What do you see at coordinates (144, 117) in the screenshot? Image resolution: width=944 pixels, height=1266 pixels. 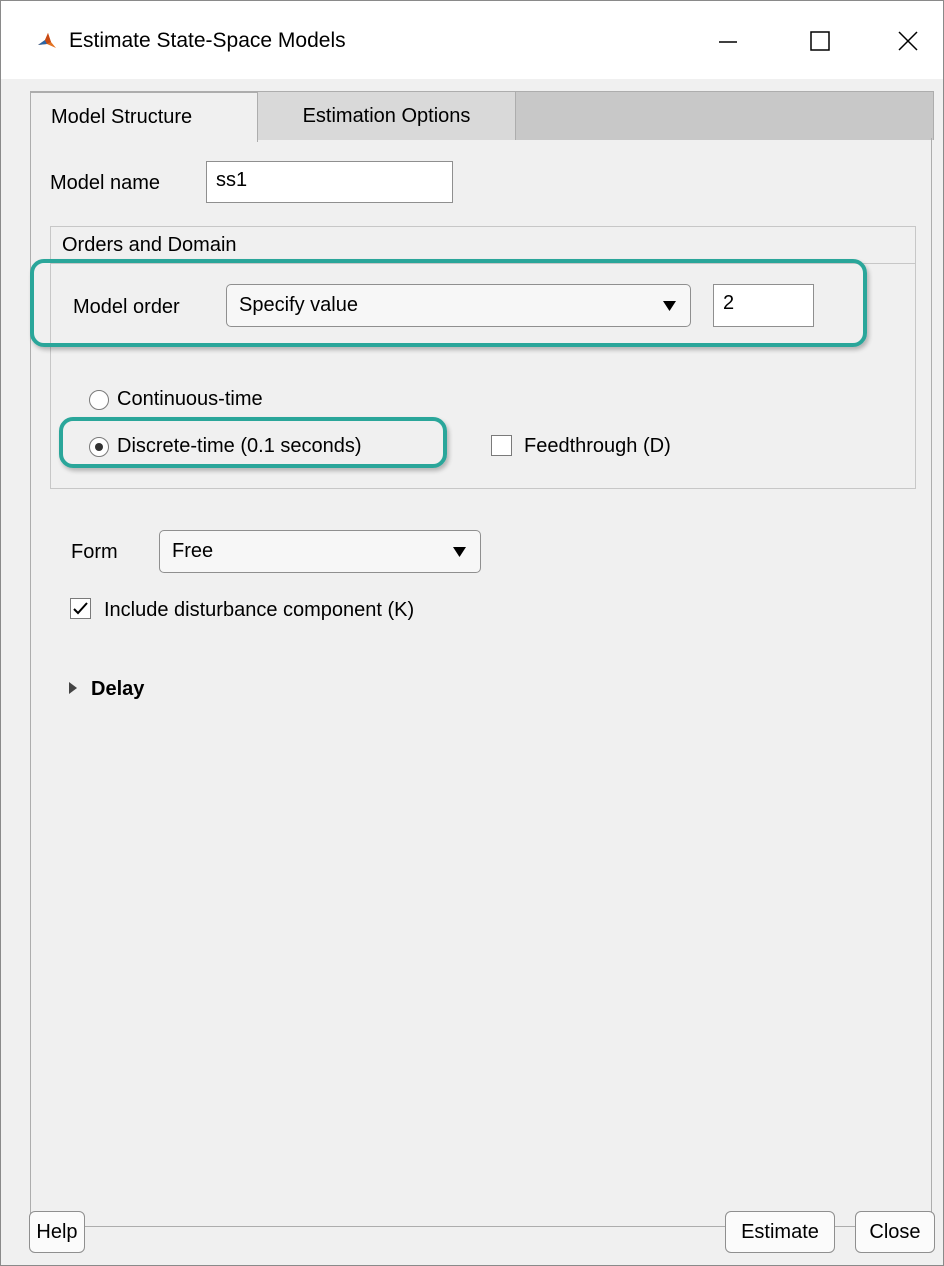 I see `tab-model-structure: Model Structure` at bounding box center [144, 117].